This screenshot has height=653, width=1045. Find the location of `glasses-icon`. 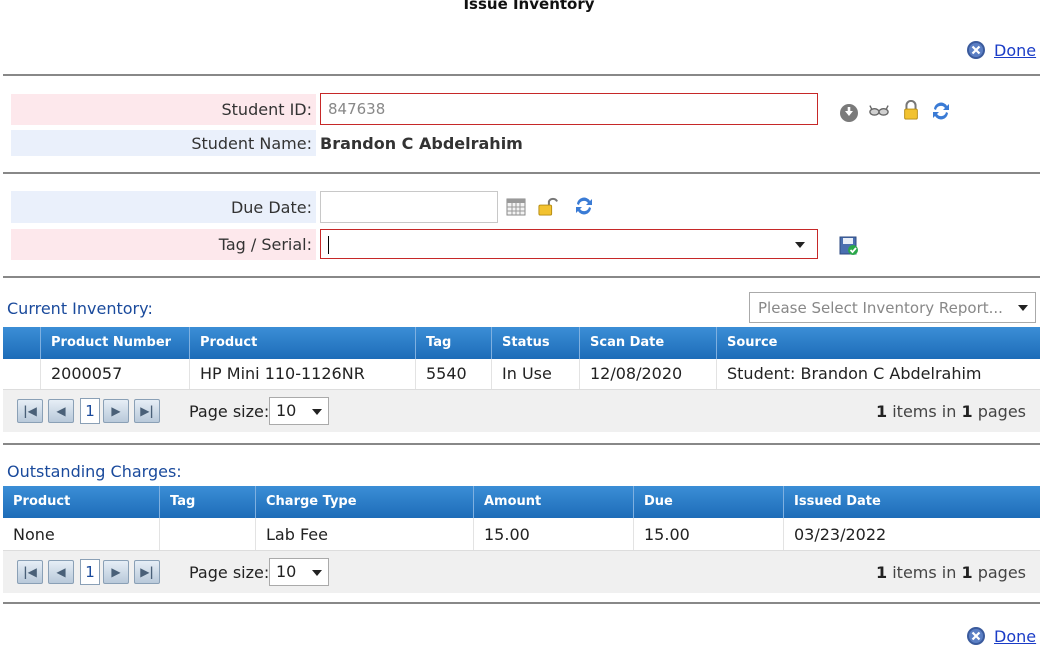

glasses-icon is located at coordinates (879, 111).